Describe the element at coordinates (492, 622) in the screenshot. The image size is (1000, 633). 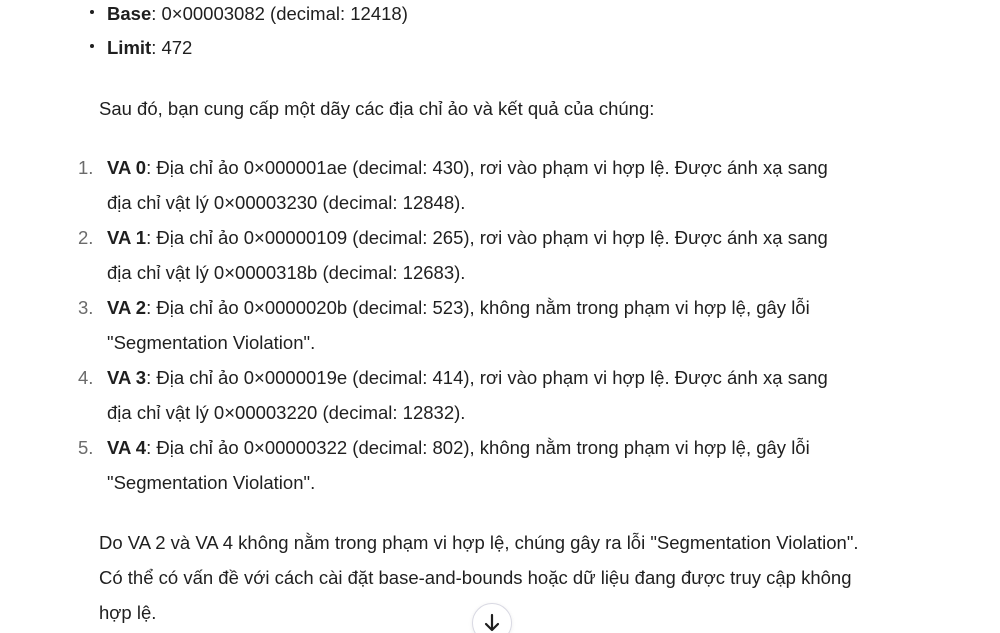
I see `arrow-down-icon` at that location.